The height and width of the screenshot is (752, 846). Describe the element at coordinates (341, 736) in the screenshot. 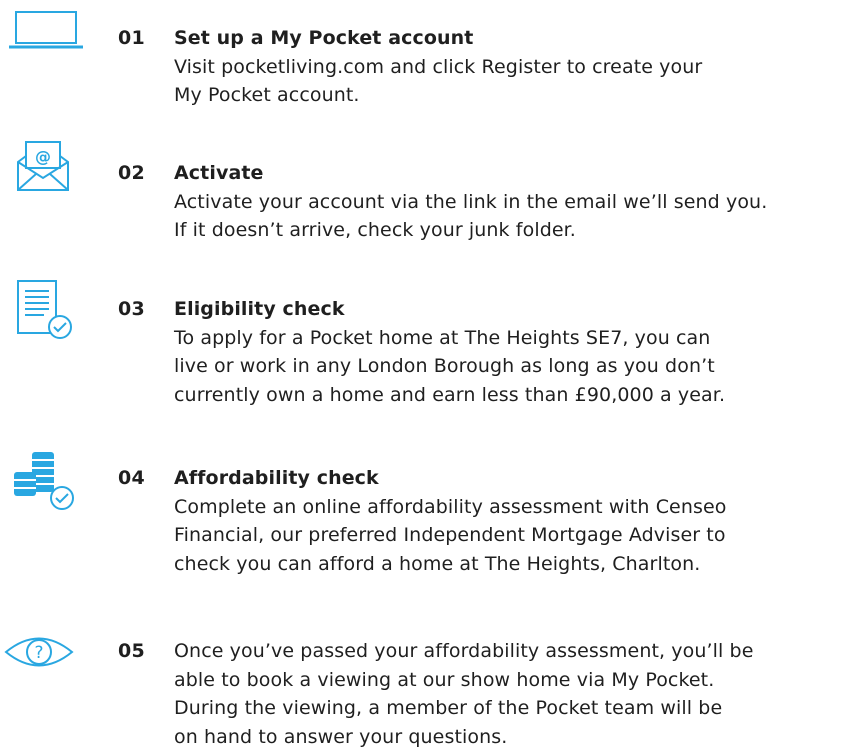

I see `step-text-line: on hand to answer your questions.` at that location.